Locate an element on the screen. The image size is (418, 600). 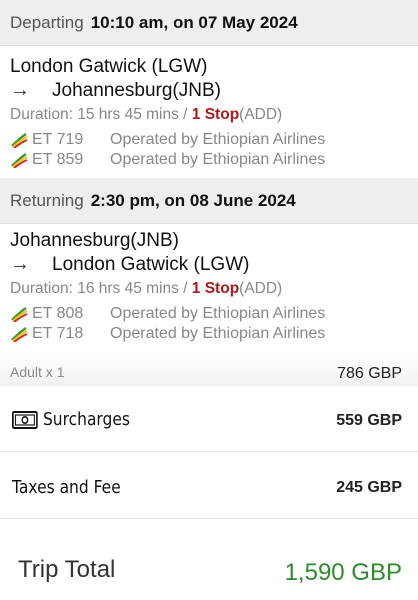
departing-stop-code: (ADD) is located at coordinates (261, 114).